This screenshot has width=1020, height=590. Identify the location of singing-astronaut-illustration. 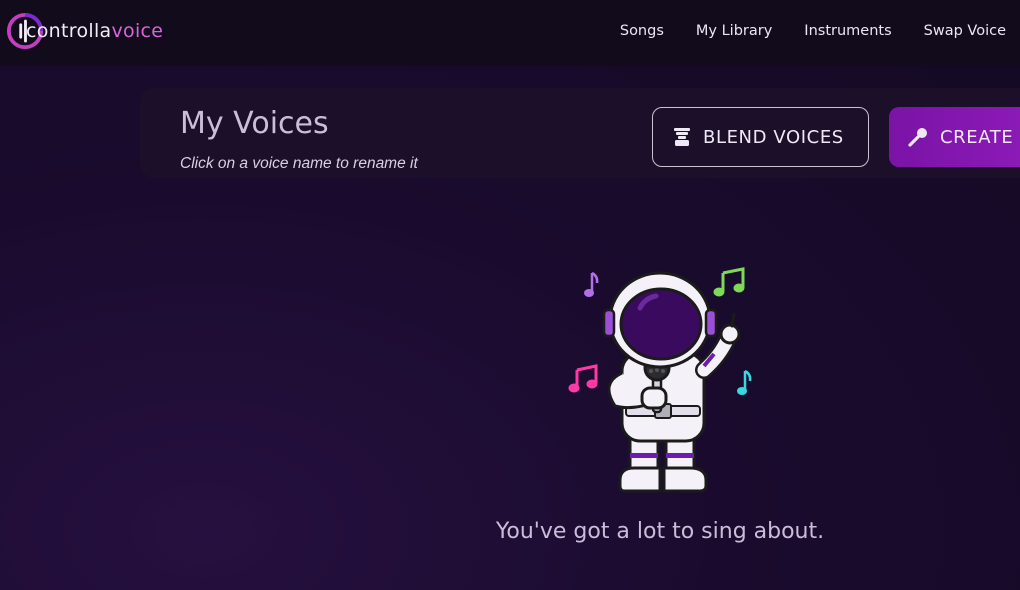
(660, 380).